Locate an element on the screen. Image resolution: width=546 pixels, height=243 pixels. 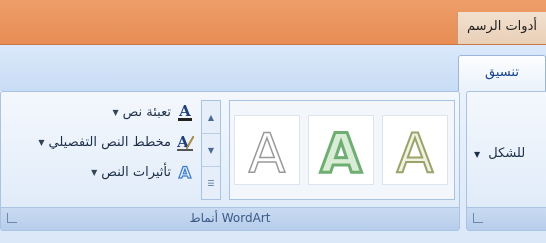
text-outline-label: مخطط النص التفصيلي is located at coordinates (109, 142).